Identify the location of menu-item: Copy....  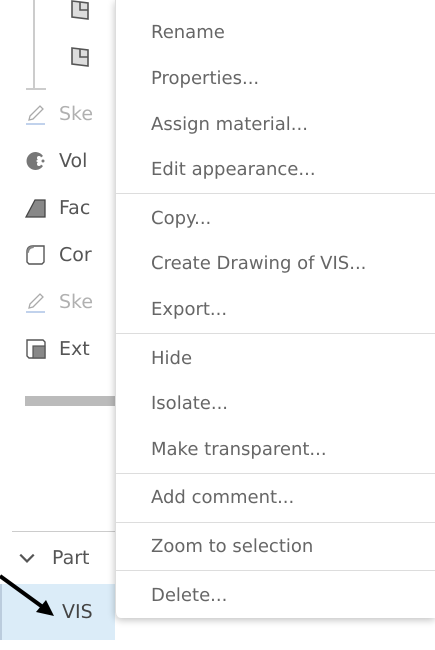
(275, 218).